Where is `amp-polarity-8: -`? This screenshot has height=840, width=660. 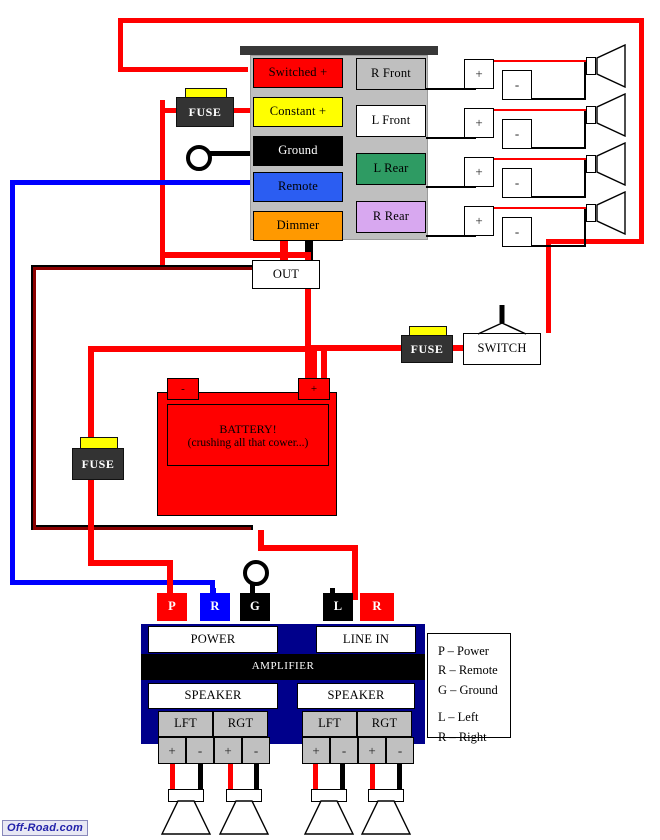 amp-polarity-8: - is located at coordinates (400, 750).